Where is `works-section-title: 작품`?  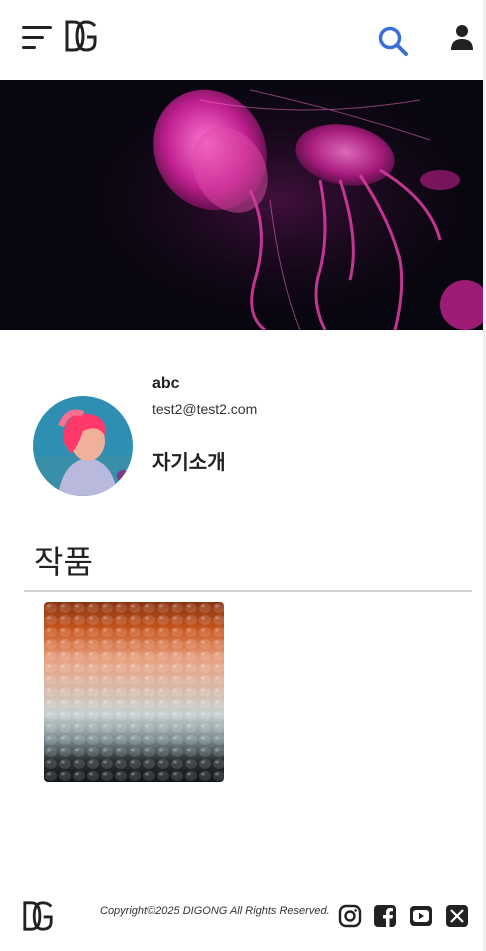
works-section-title: 작품 is located at coordinates (63, 562).